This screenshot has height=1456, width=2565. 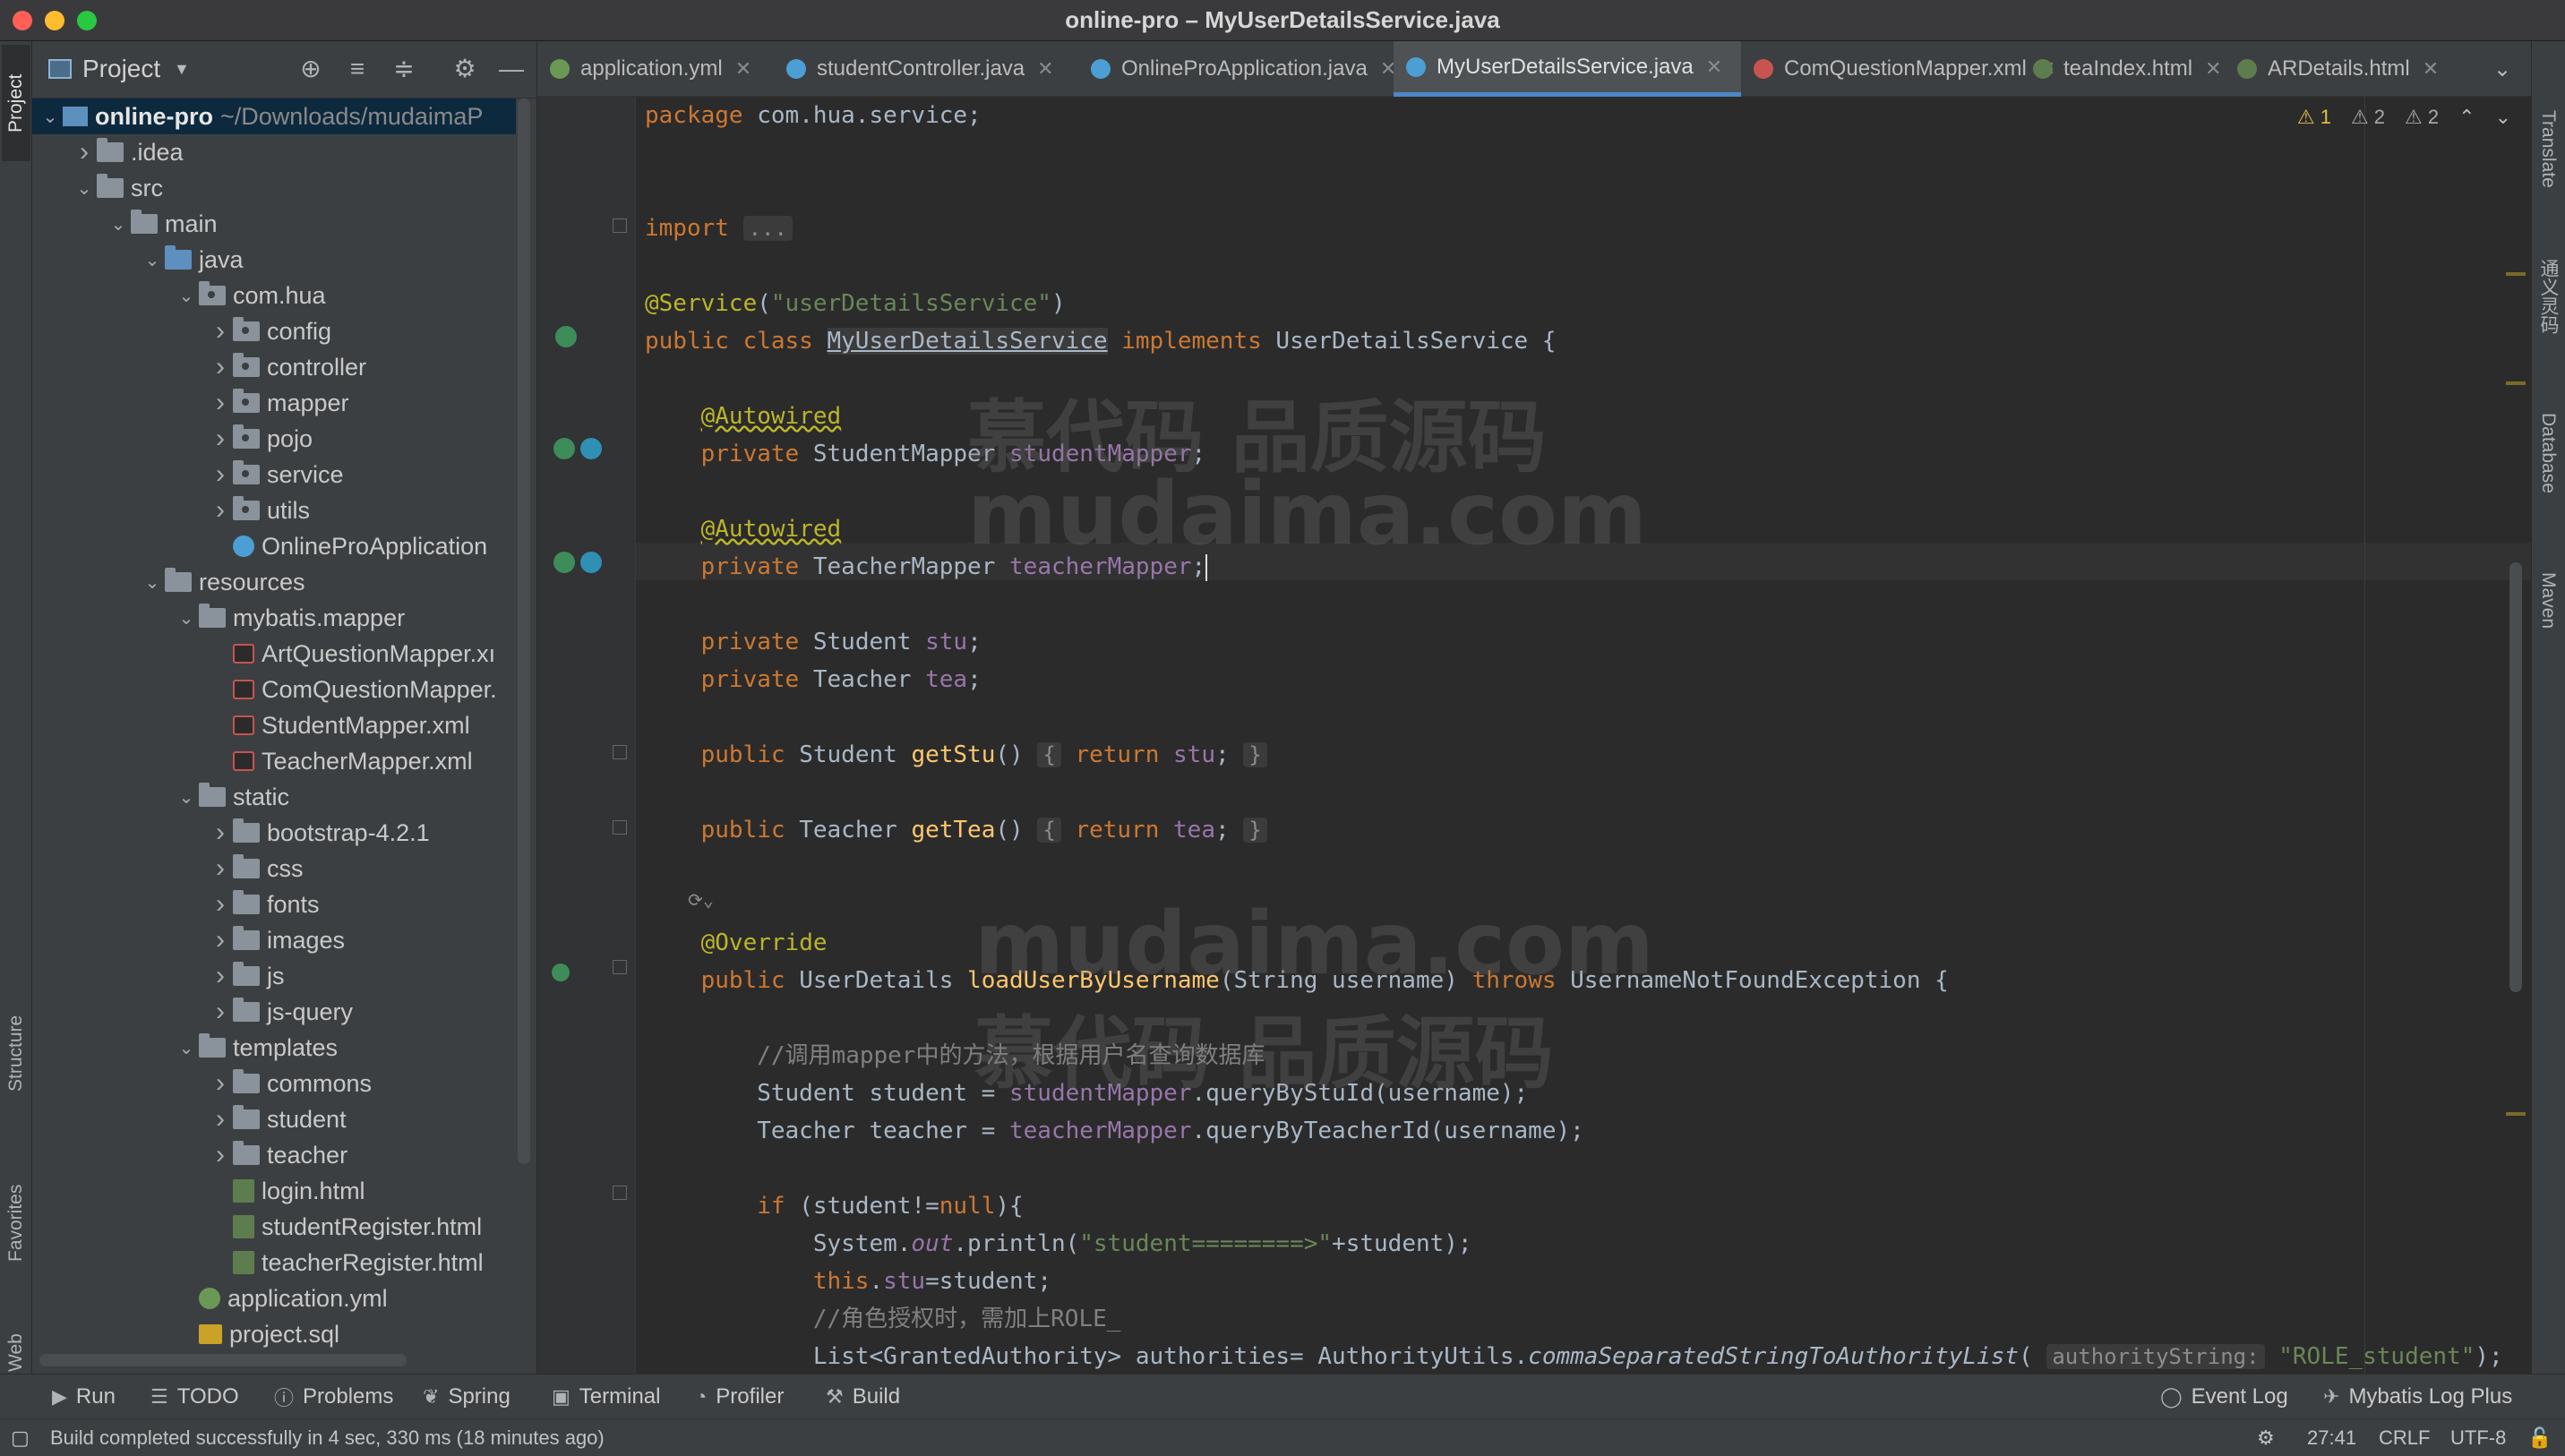 What do you see at coordinates (274, 1155) in the screenshot?
I see `tree-item: › teacher` at bounding box center [274, 1155].